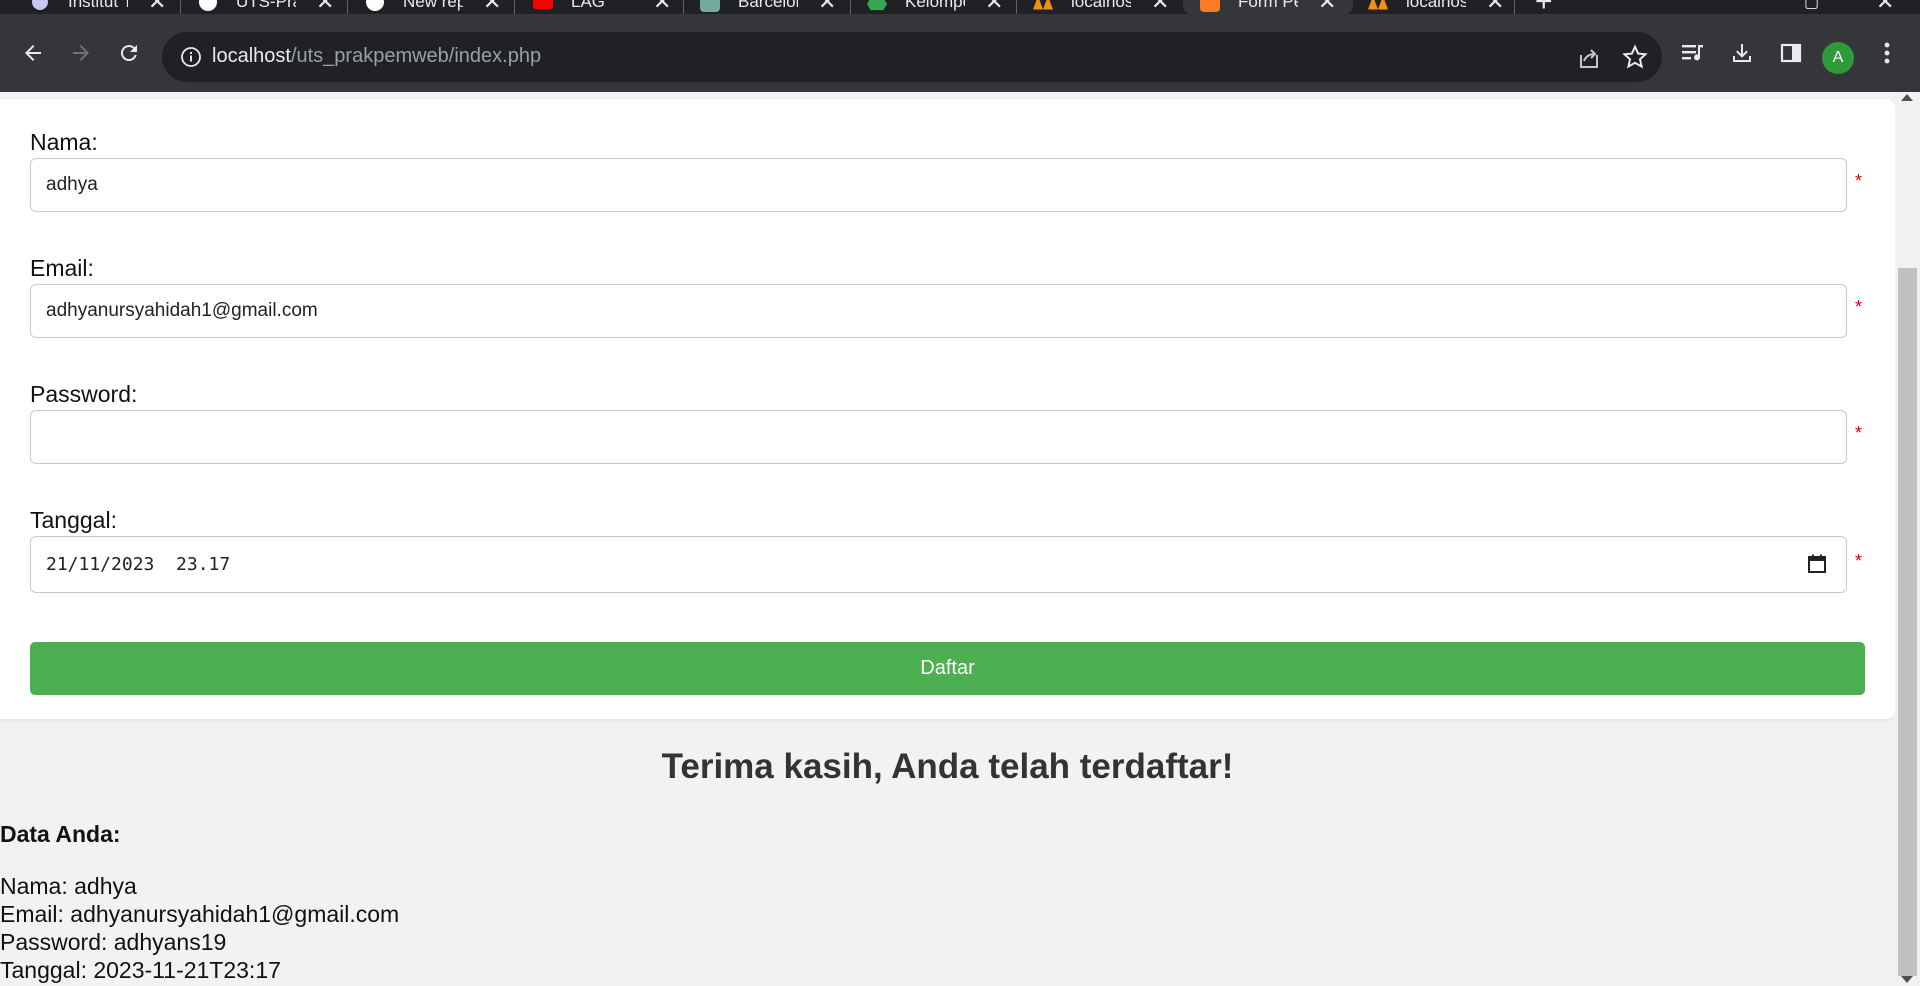 The width and height of the screenshot is (1920, 986). I want to click on download-icon, so click(1742, 53).